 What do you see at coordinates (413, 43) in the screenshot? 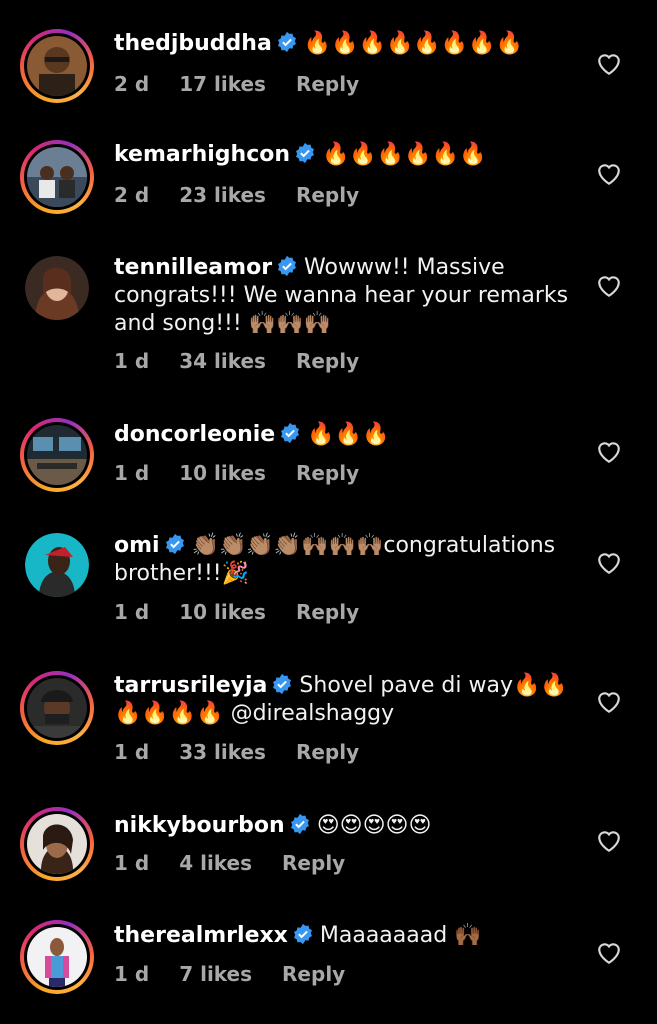
I see `comment-text: 🔥🔥🔥🔥🔥🔥🔥🔥` at bounding box center [413, 43].